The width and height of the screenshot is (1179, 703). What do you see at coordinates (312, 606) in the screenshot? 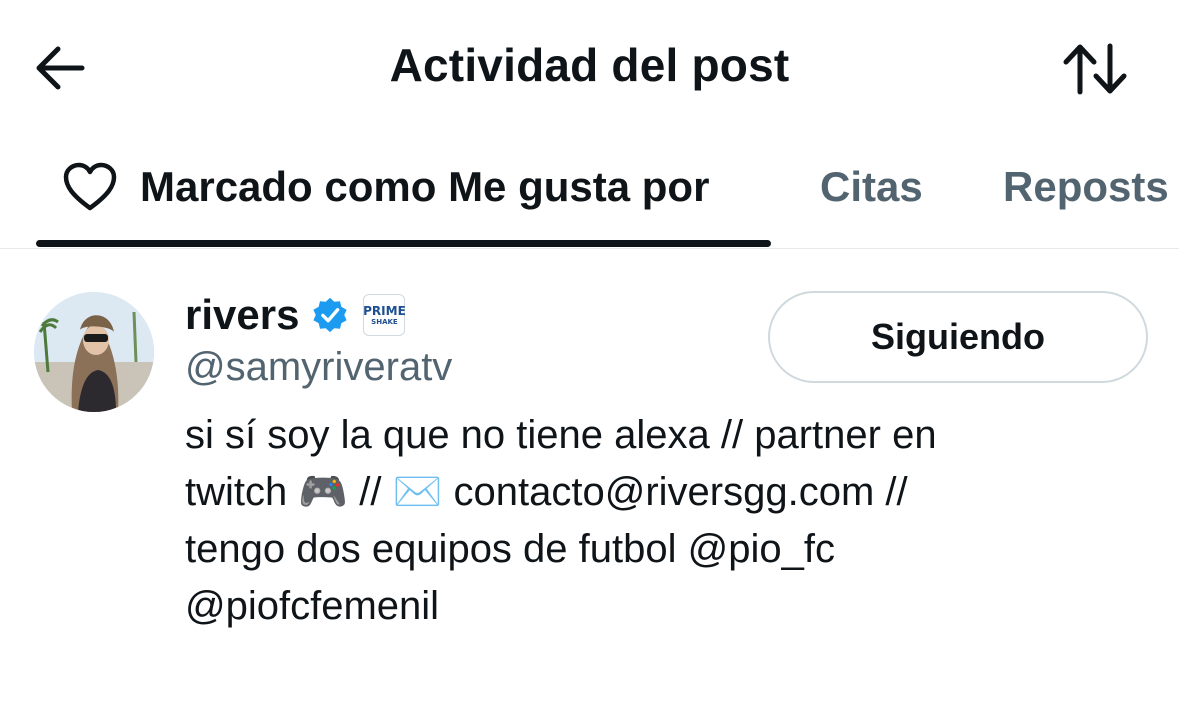
I see `bio-line: @piofcfemenil` at bounding box center [312, 606].